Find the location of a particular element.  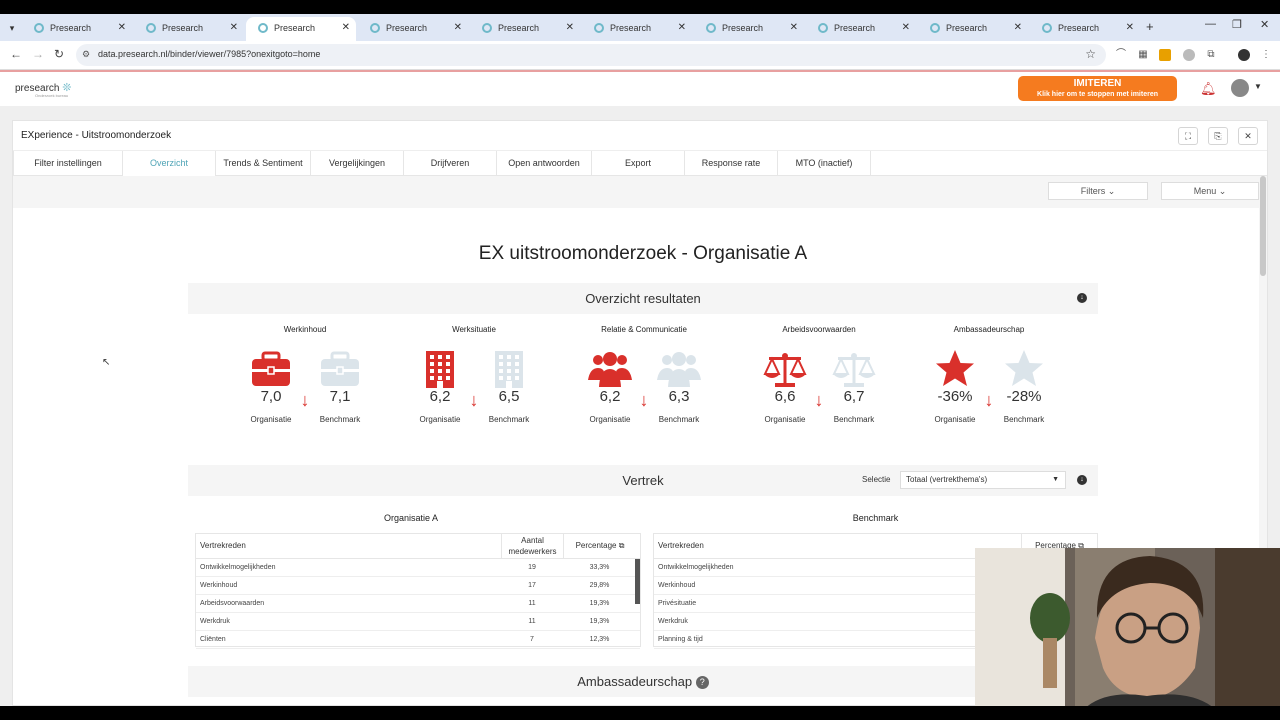

kpi-org-value: 6,6 is located at coordinates (785, 396).